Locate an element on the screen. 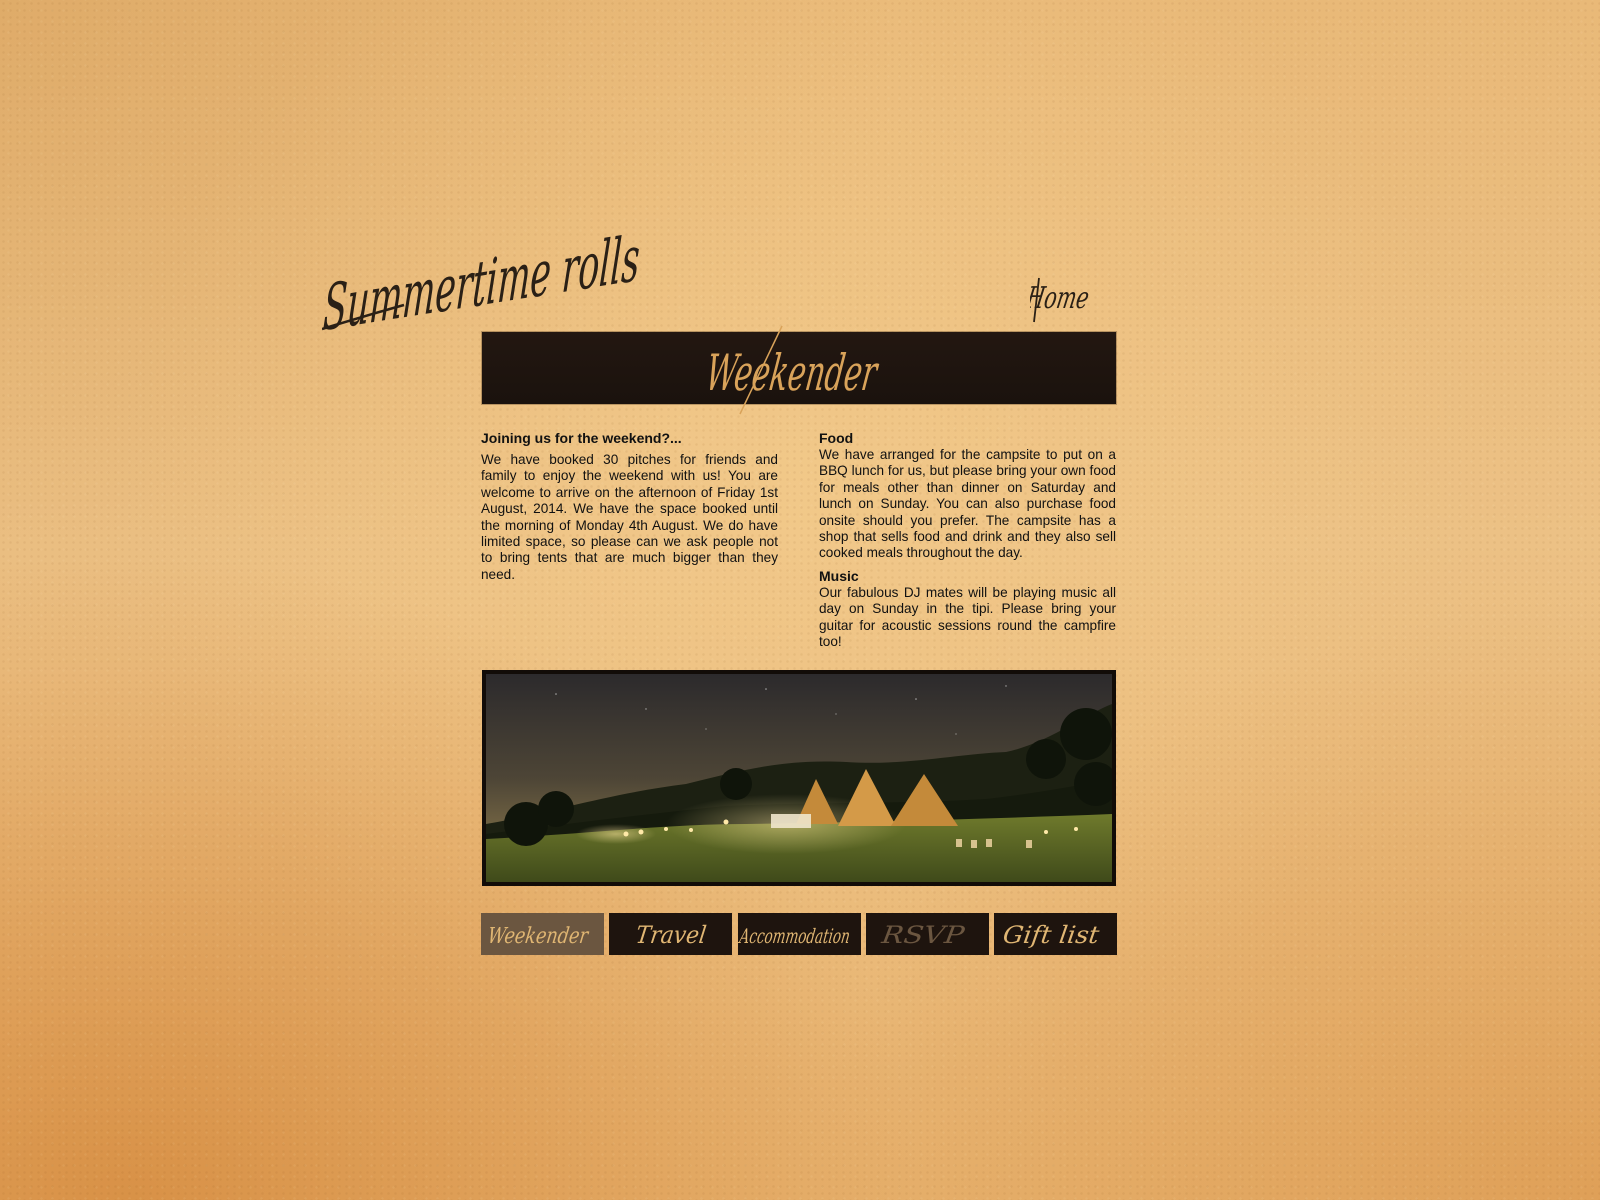  food-heading: Food is located at coordinates (836, 438).